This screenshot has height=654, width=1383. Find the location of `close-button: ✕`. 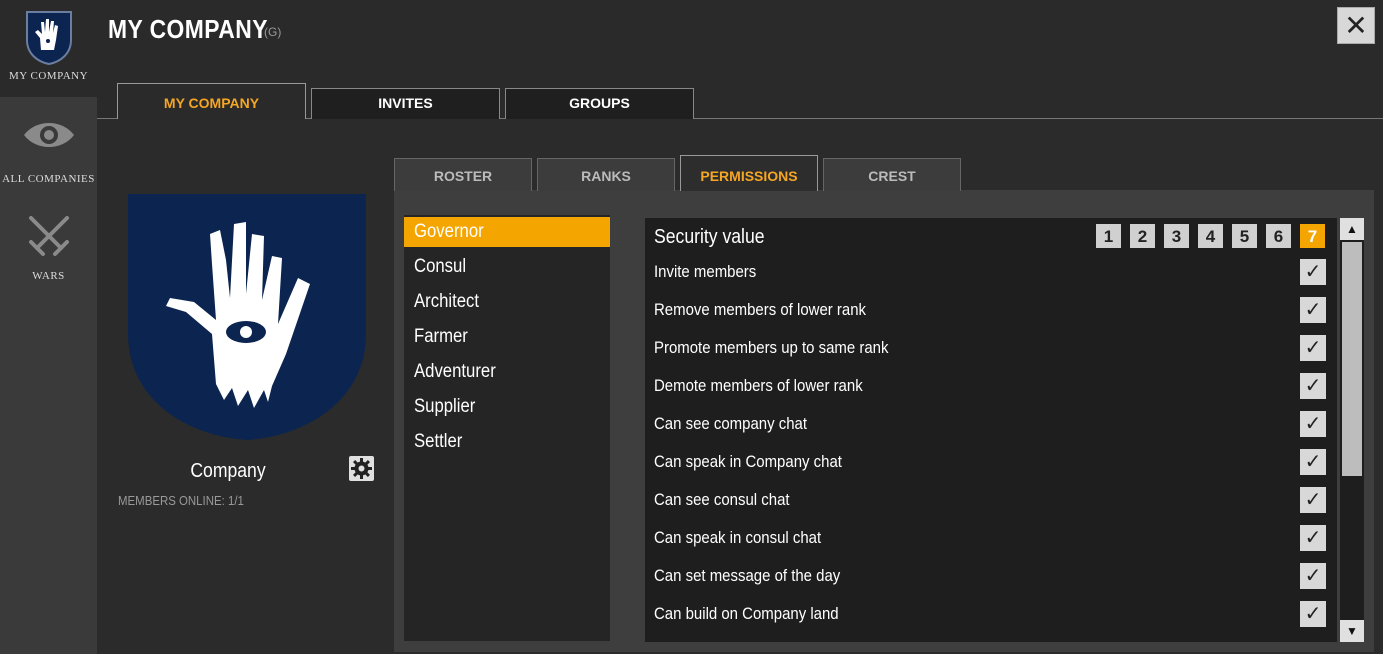

close-button: ✕ is located at coordinates (1356, 25).